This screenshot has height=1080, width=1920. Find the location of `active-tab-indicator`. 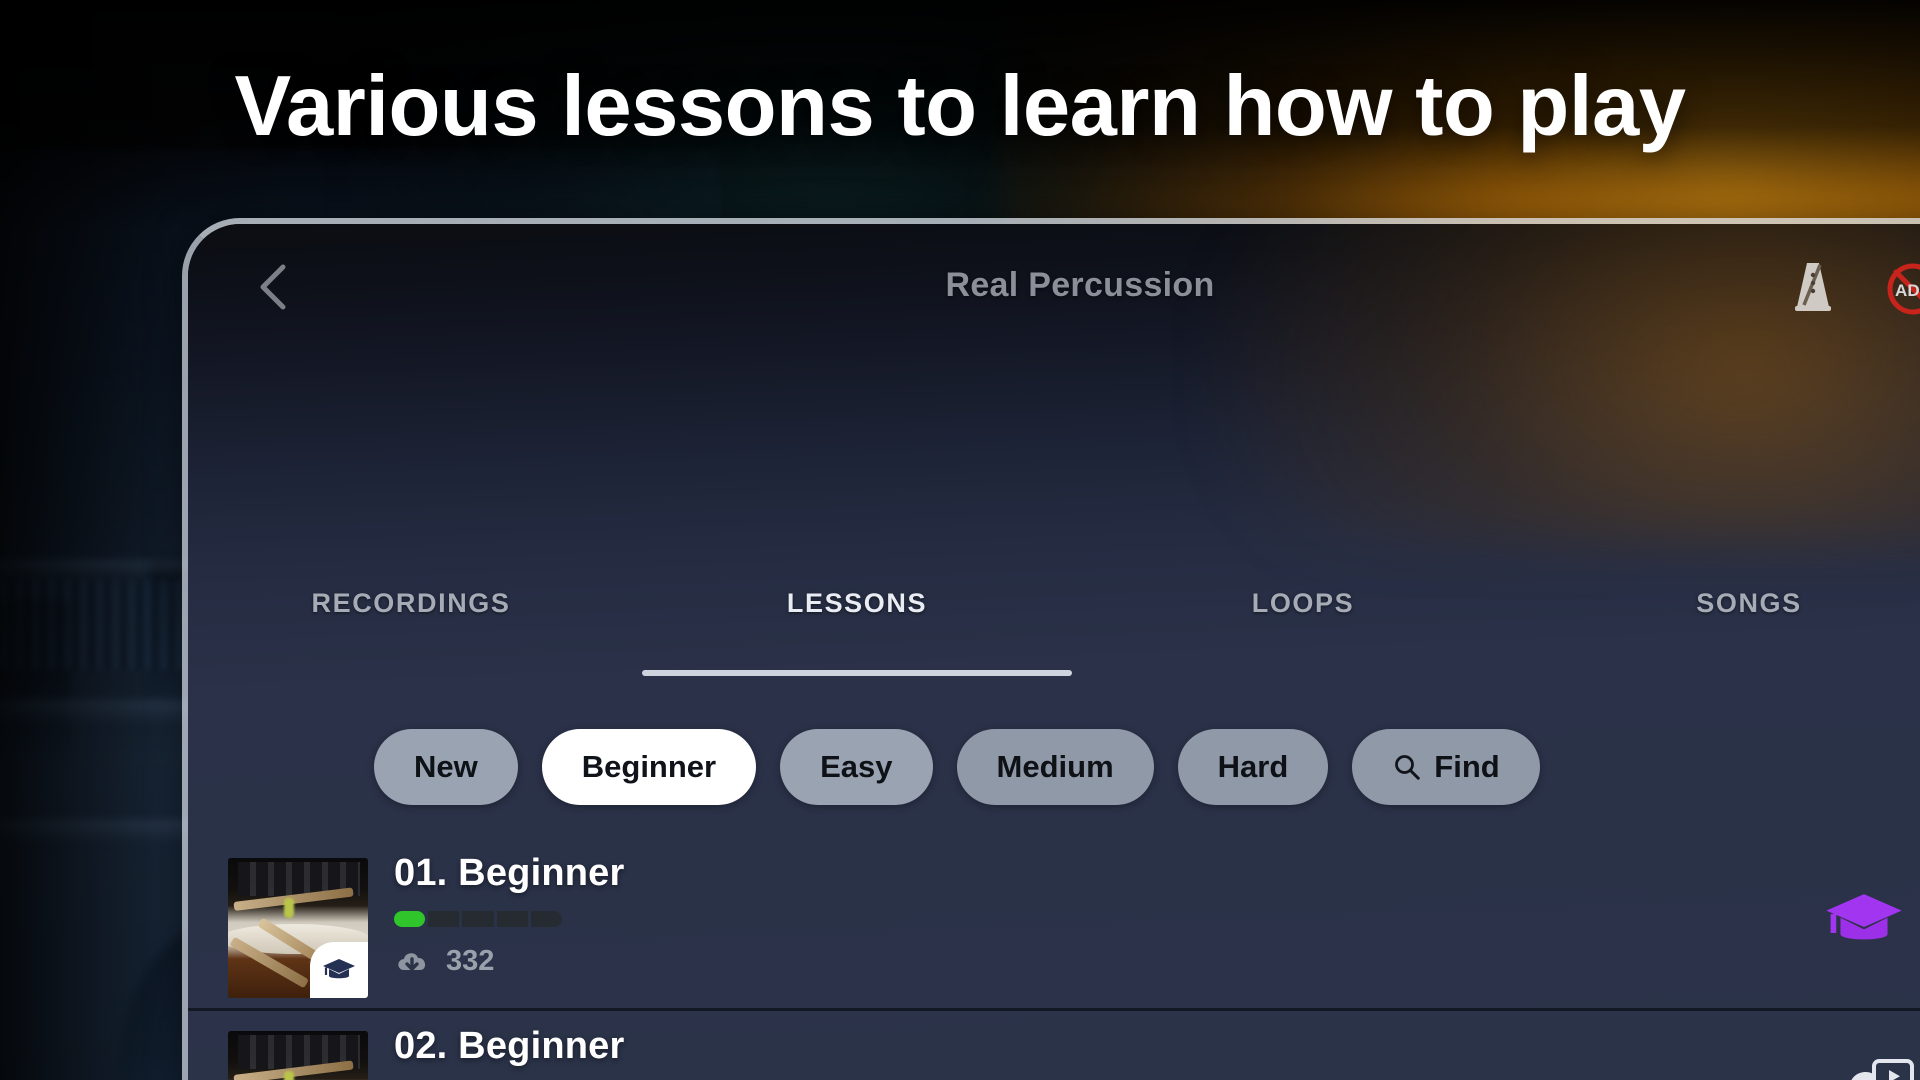

active-tab-indicator is located at coordinates (857, 673).